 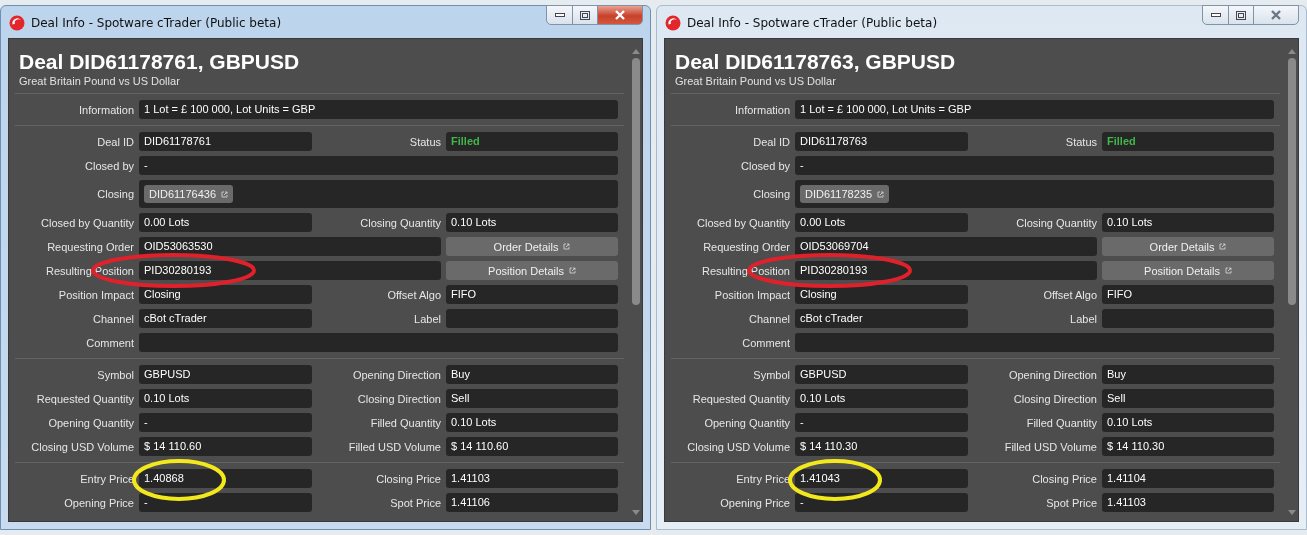 What do you see at coordinates (1188, 294) in the screenshot?
I see `field-value: FIFO` at bounding box center [1188, 294].